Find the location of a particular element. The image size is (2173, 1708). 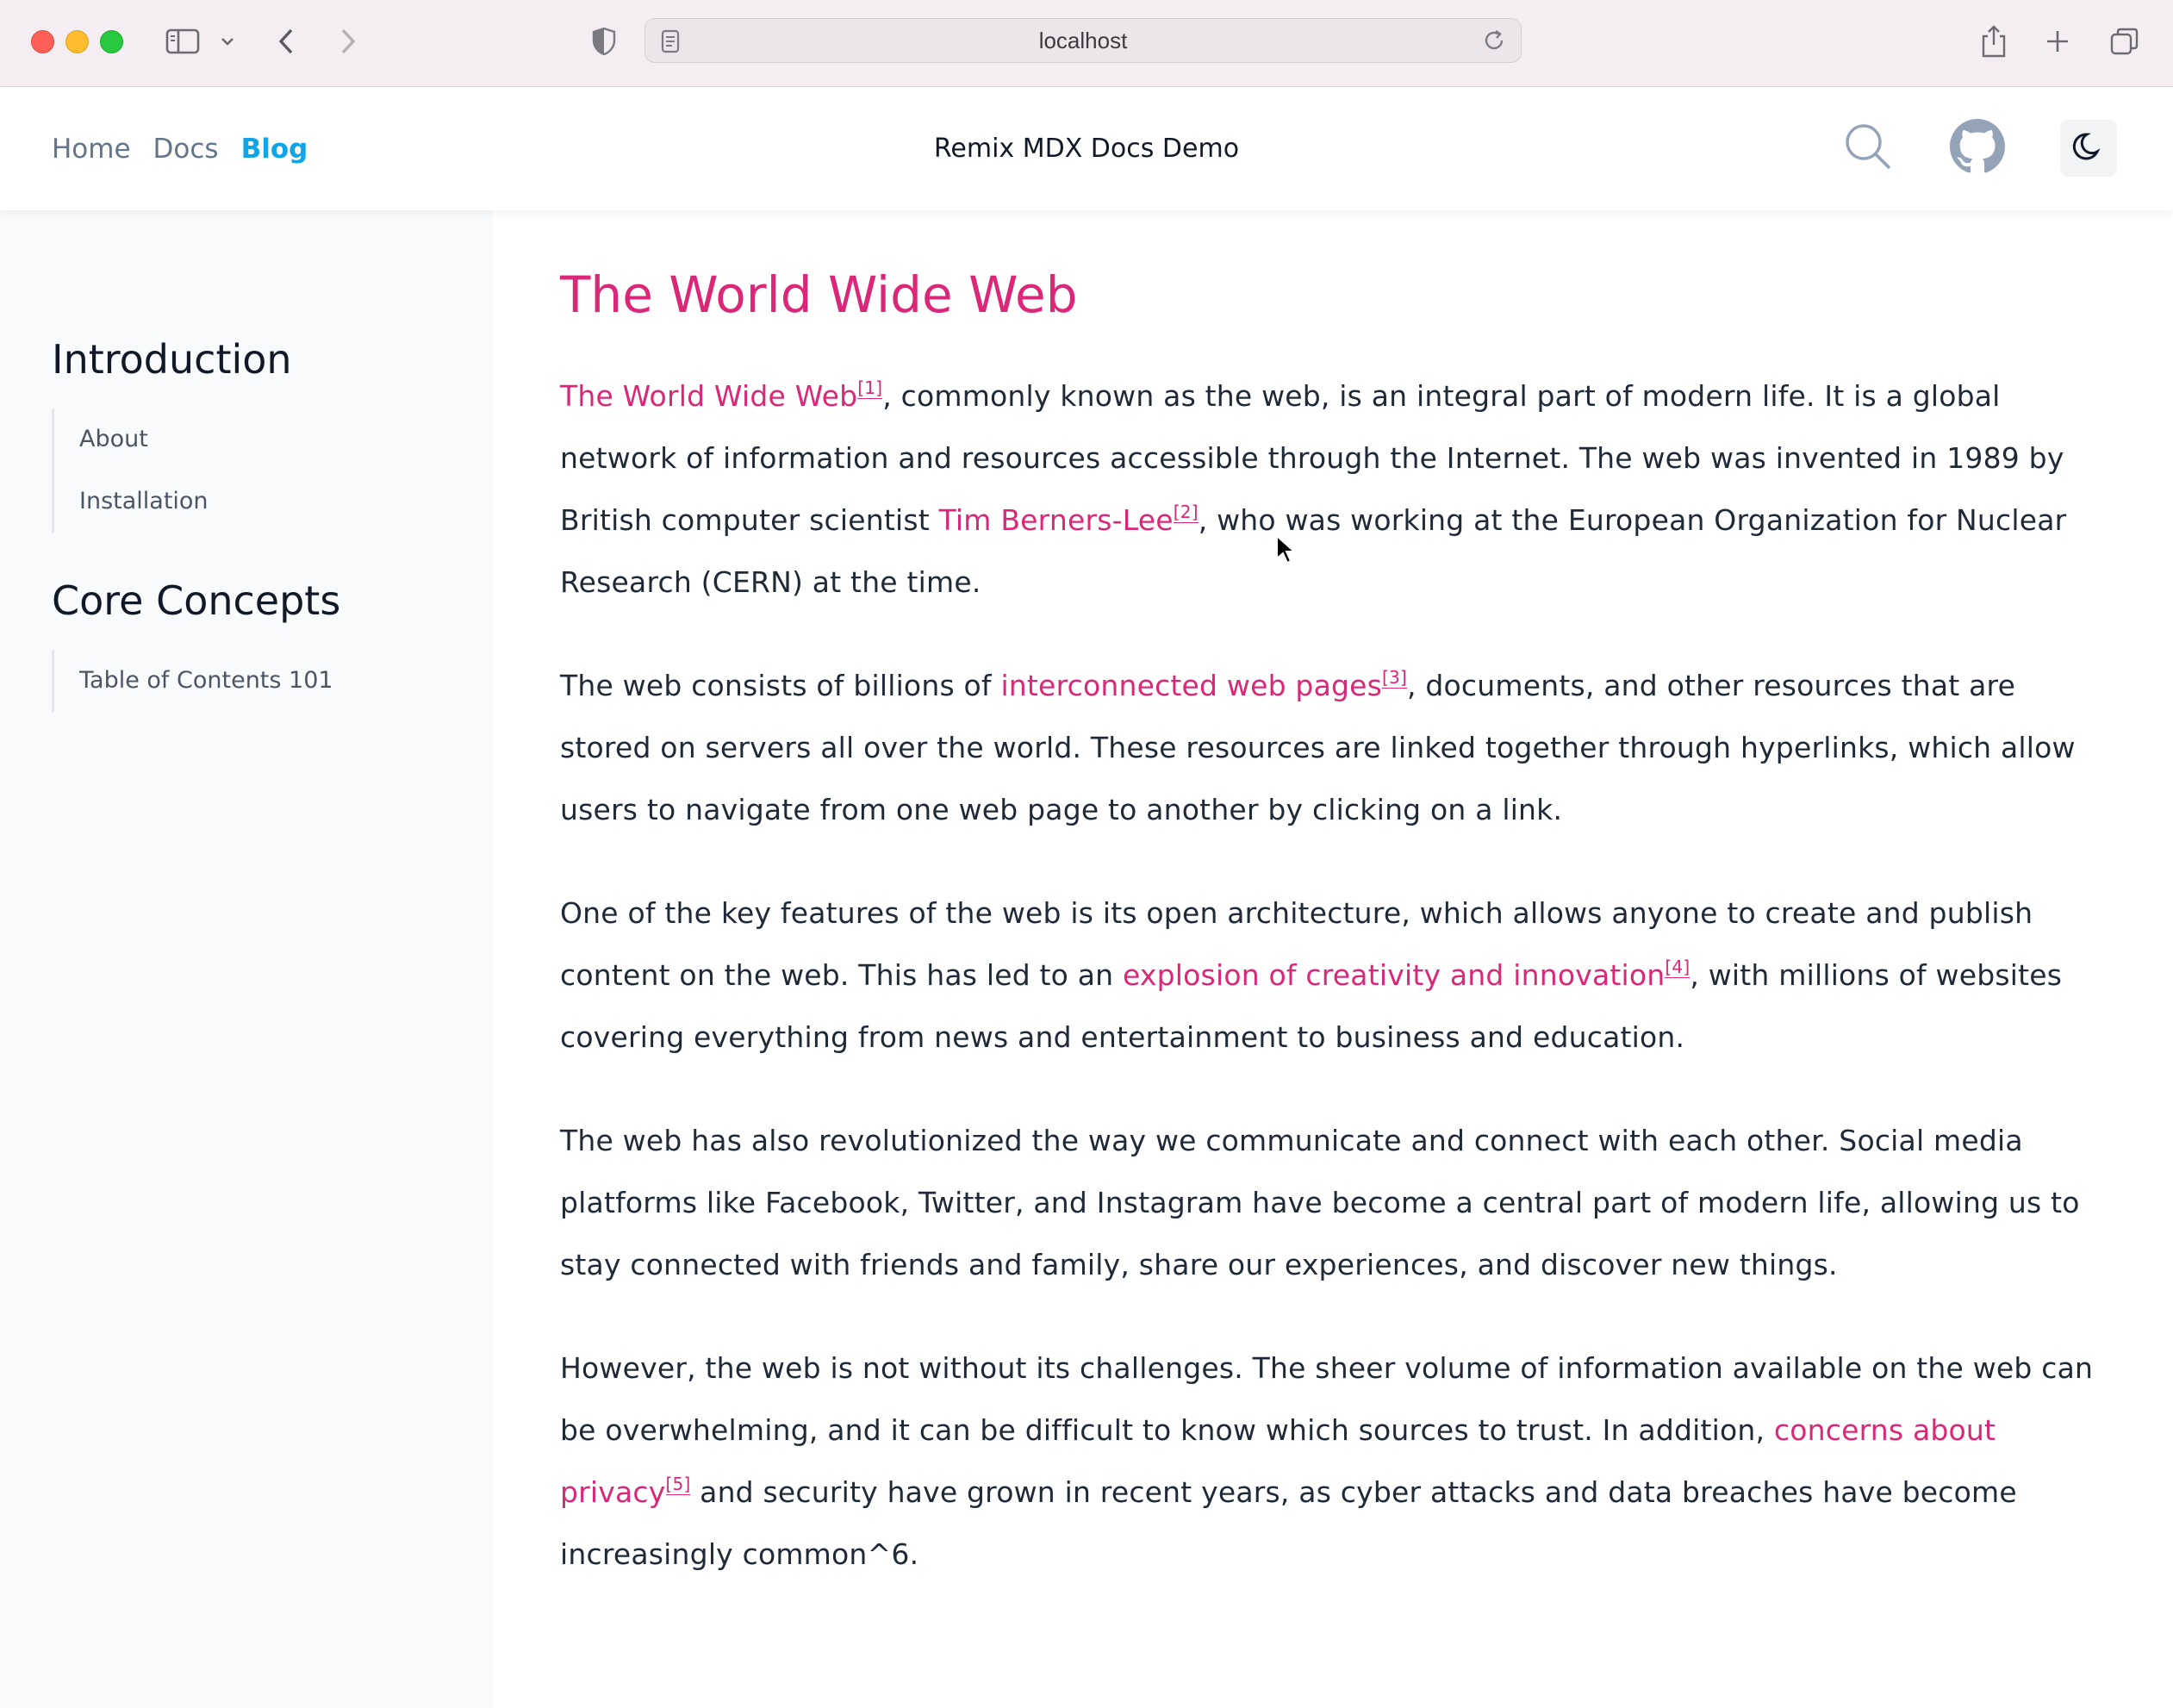

footnote-ref: [4] is located at coordinates (1678, 967).